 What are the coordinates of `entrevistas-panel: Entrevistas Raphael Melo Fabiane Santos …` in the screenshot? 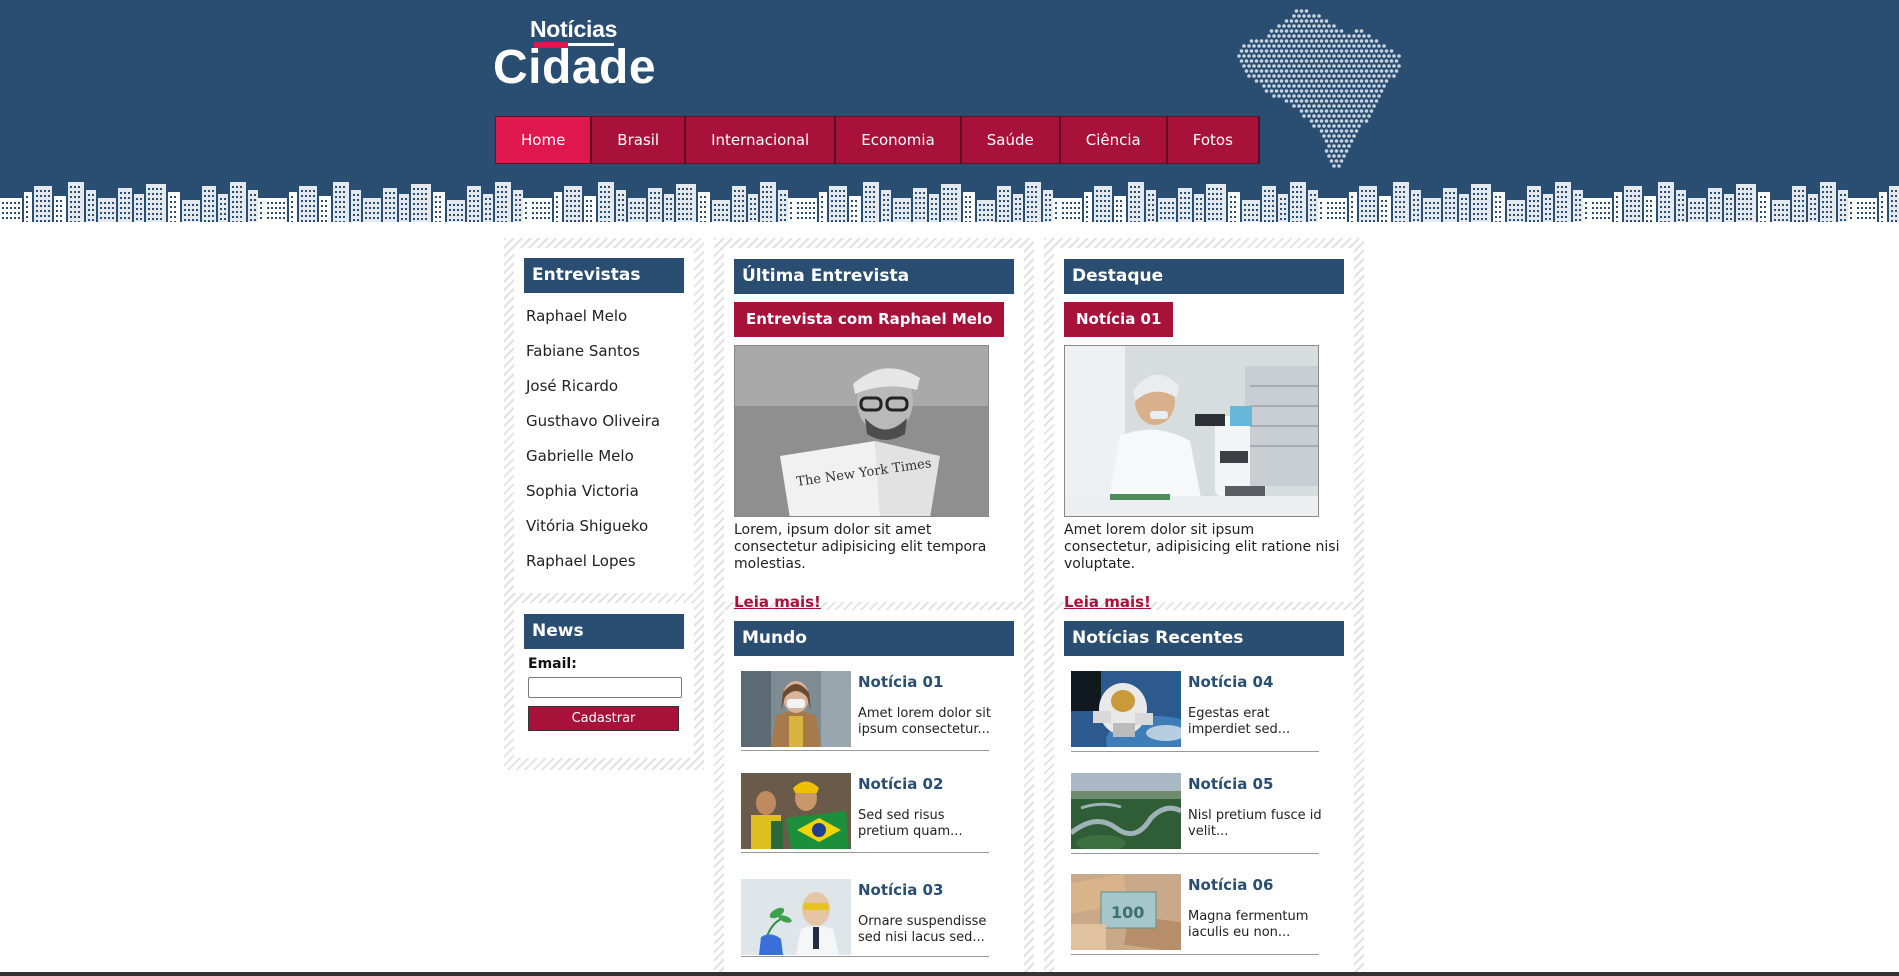 It's located at (604, 420).